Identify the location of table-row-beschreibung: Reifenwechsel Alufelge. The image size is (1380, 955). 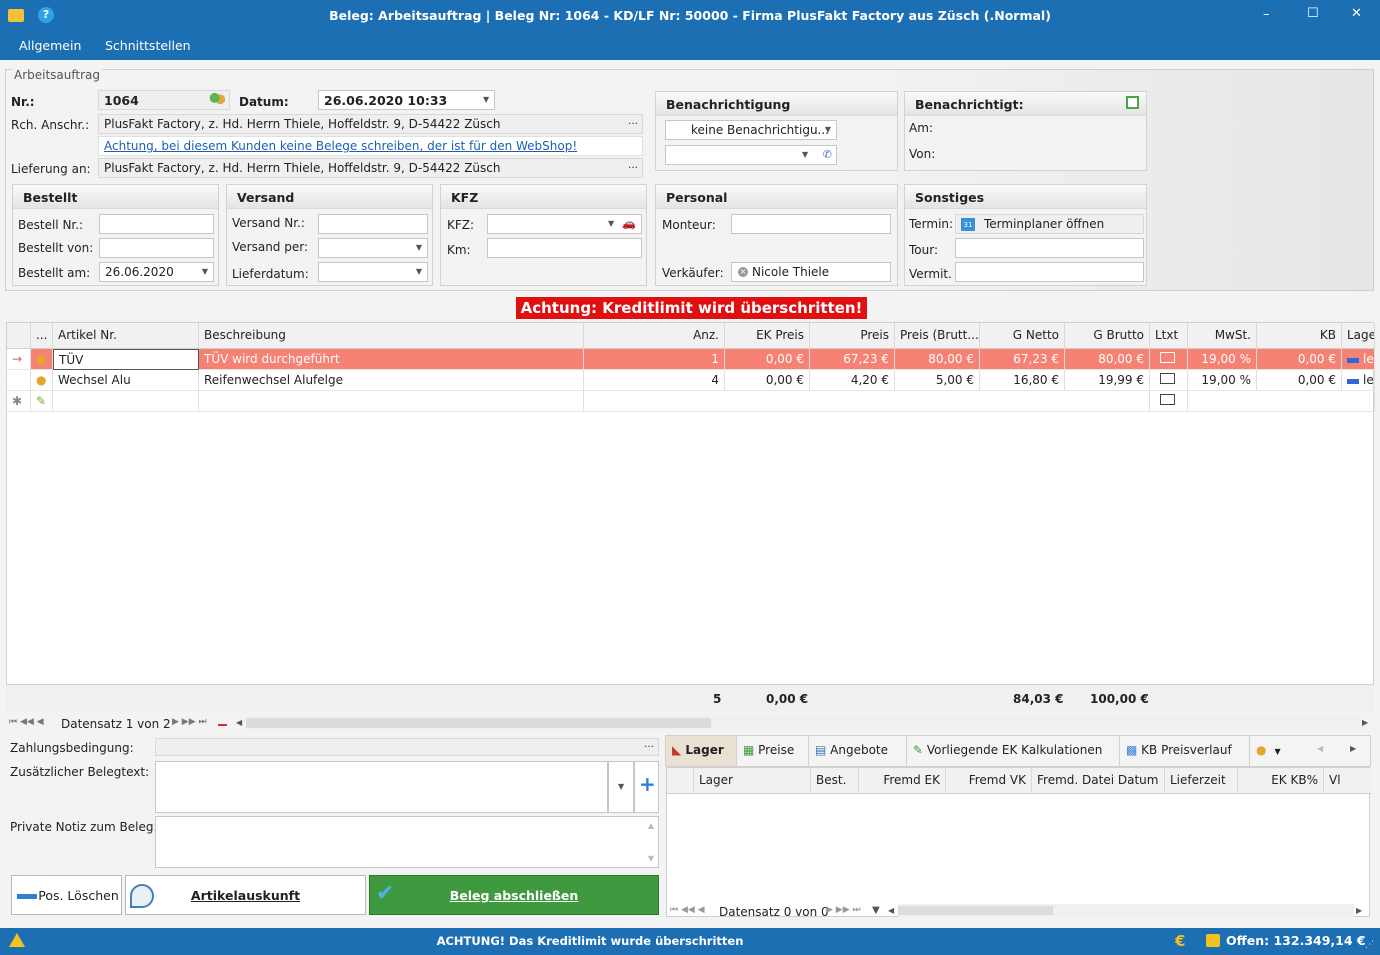
(391, 380).